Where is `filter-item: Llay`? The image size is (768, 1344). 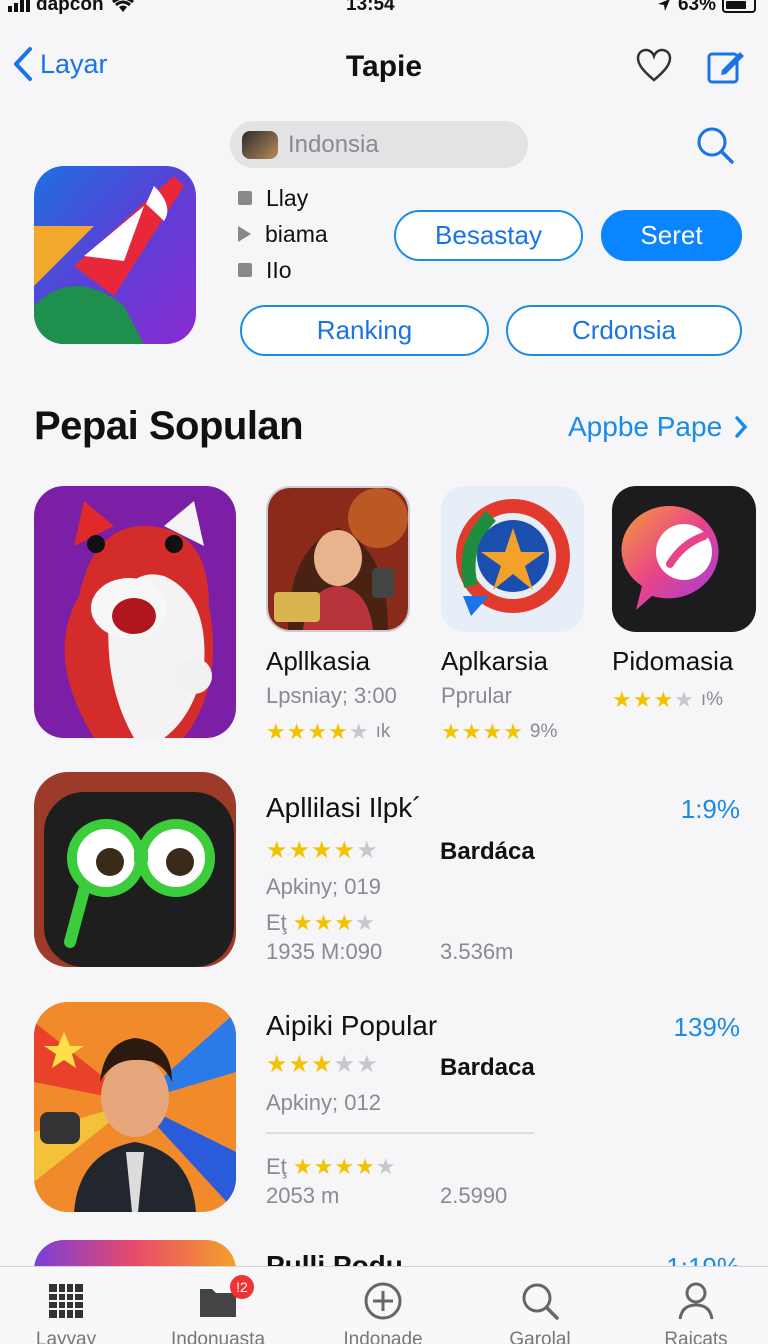
filter-item: Llay is located at coordinates (283, 198).